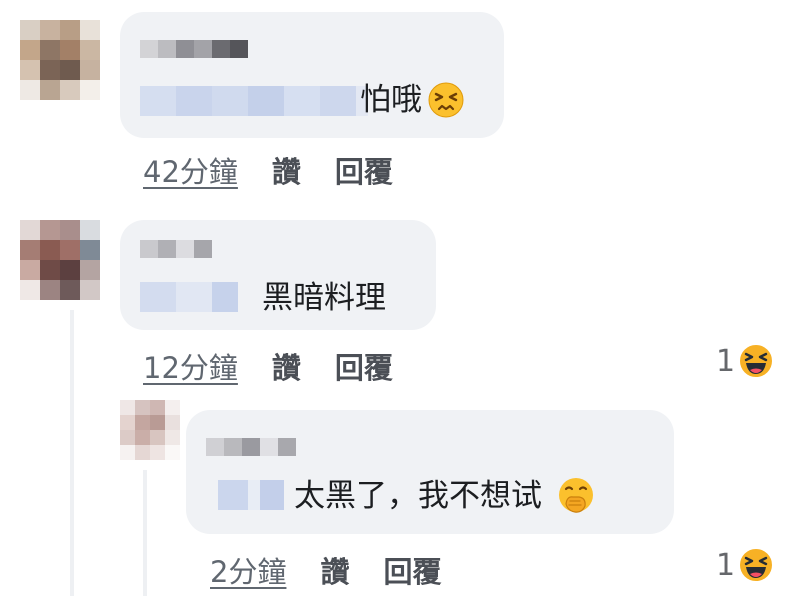 This screenshot has height=596, width=800. What do you see at coordinates (268, 366) in the screenshot?
I see `comment-meta: 12分鐘讚回覆` at bounding box center [268, 366].